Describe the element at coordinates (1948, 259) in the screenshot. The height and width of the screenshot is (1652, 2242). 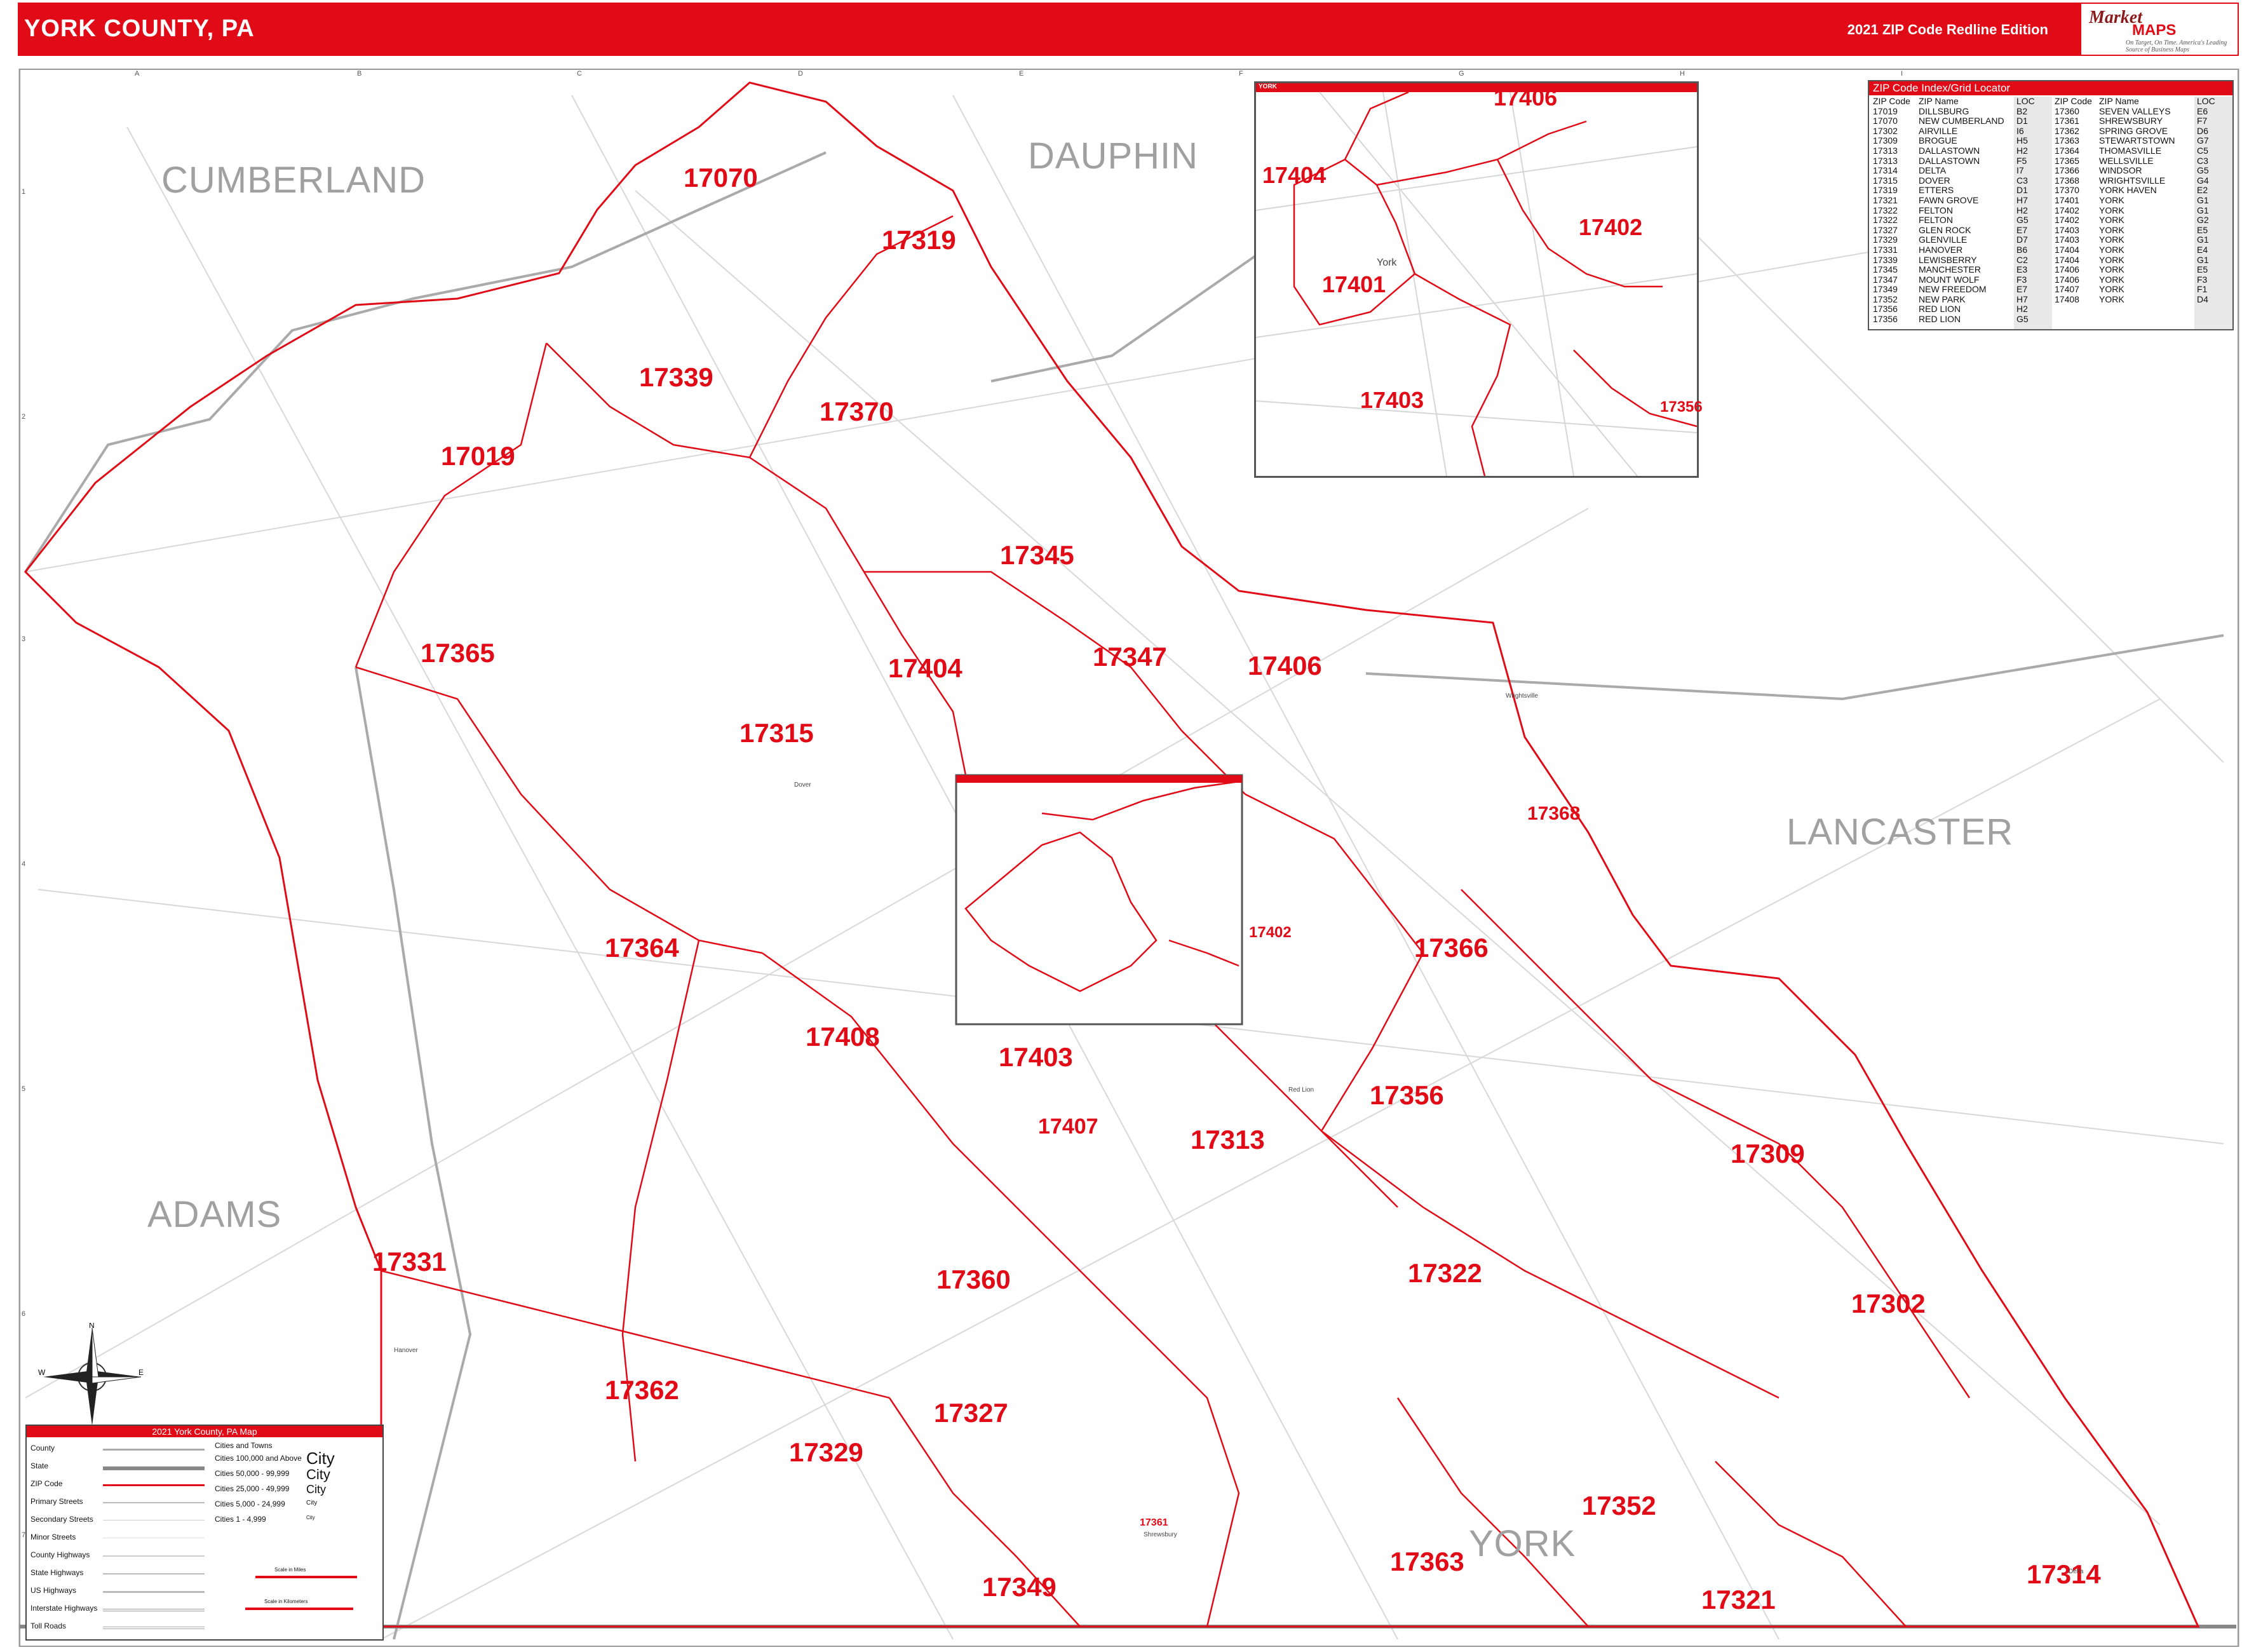
I see `index-name-cell: LEWISBERRY` at that location.